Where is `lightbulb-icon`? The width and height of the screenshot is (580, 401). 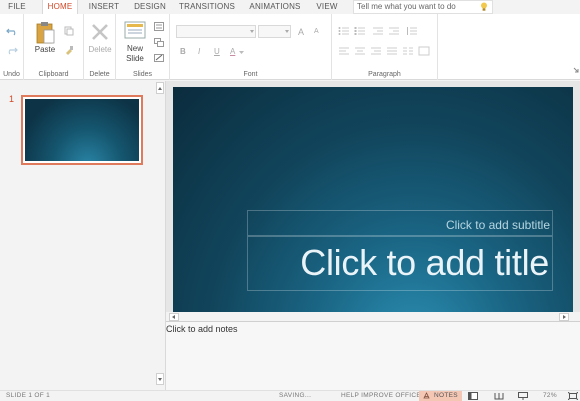 lightbulb-icon is located at coordinates (484, 6).